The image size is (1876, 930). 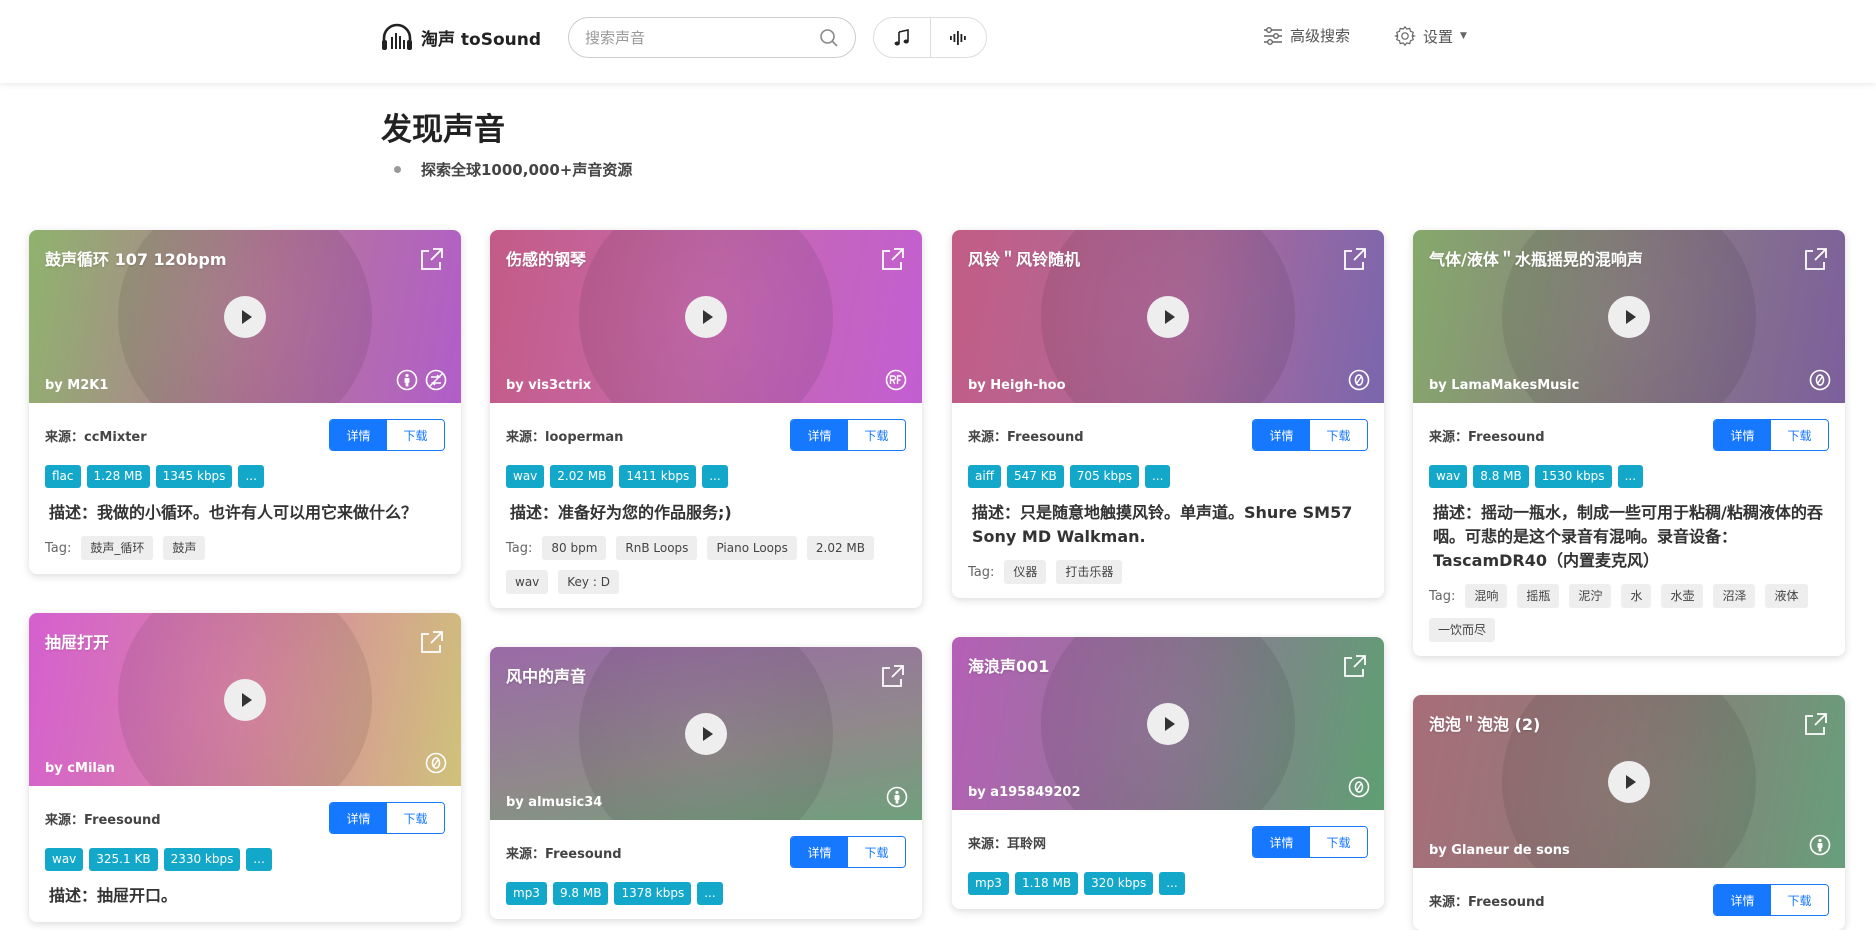 I want to click on card-cover: 泡泡＂泡泡 (2) by Glaneur de sons, so click(x=1629, y=781).